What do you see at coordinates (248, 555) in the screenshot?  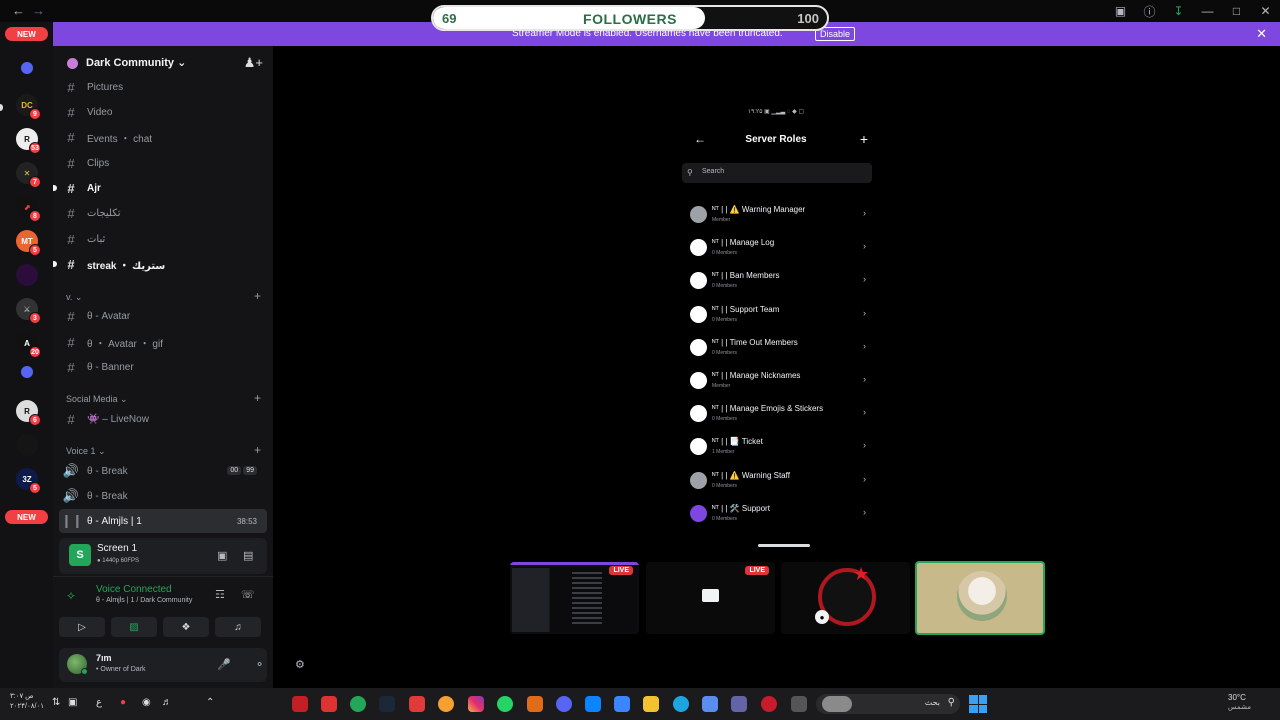 I see `stream-settings-icon: ▤` at bounding box center [248, 555].